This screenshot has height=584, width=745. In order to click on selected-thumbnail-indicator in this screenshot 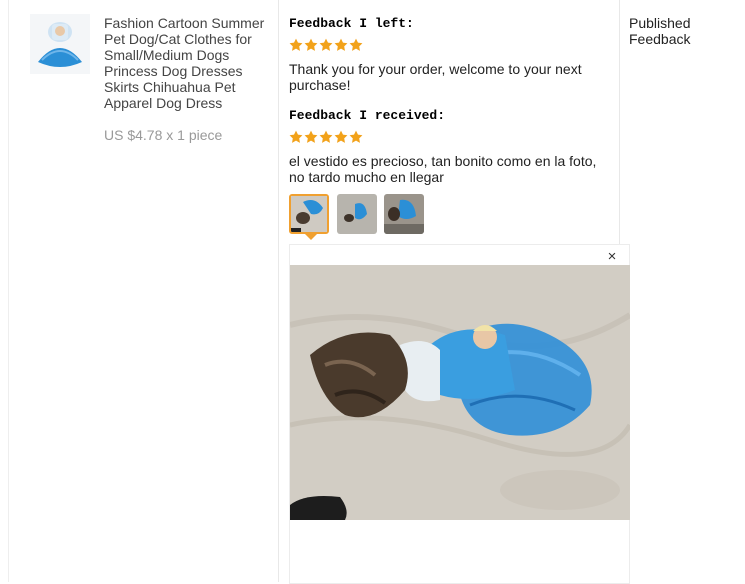, I will do `click(311, 237)`.